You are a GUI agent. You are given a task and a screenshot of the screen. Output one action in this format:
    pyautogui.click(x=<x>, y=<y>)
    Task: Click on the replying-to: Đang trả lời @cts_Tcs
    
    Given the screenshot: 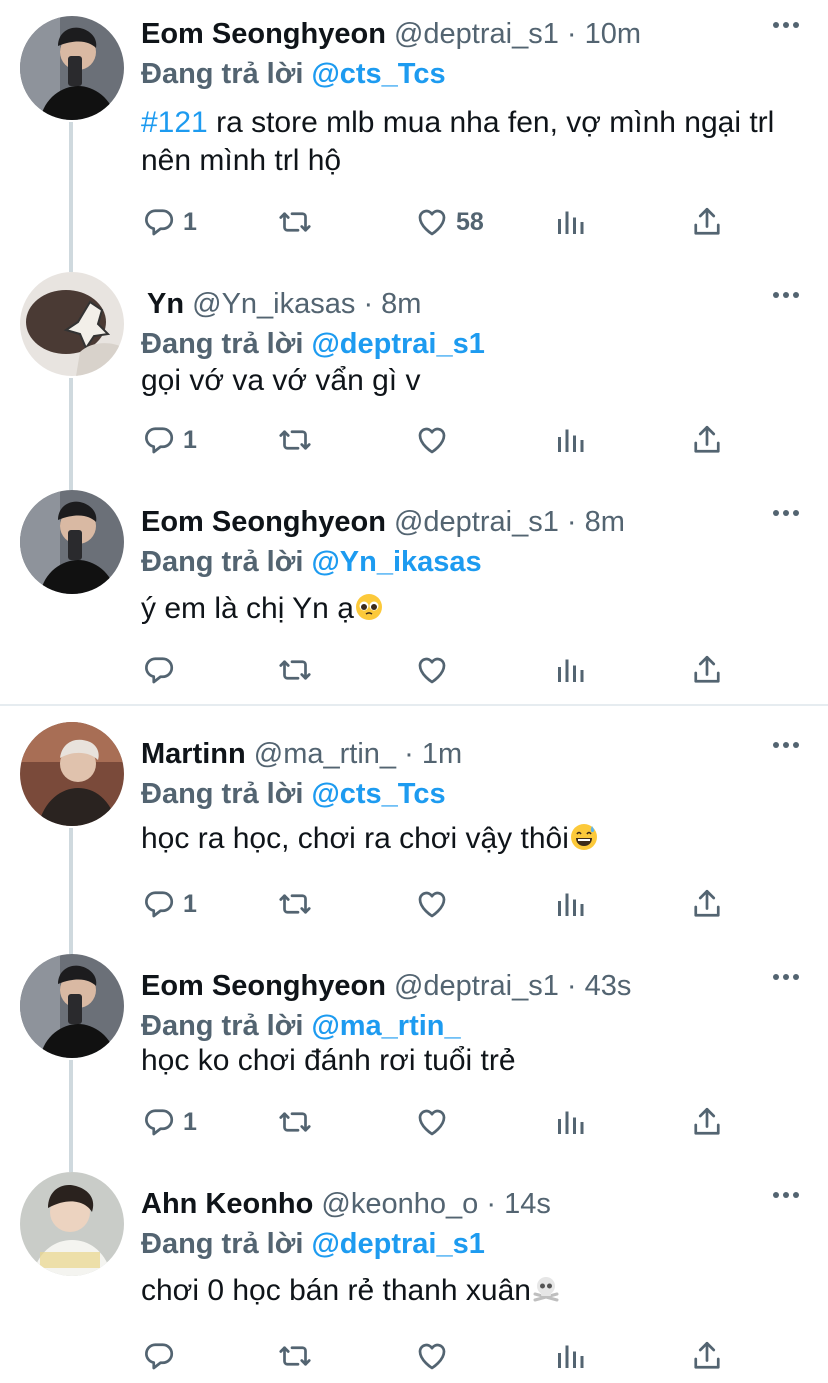 What is the action you would take?
    pyautogui.click(x=293, y=74)
    